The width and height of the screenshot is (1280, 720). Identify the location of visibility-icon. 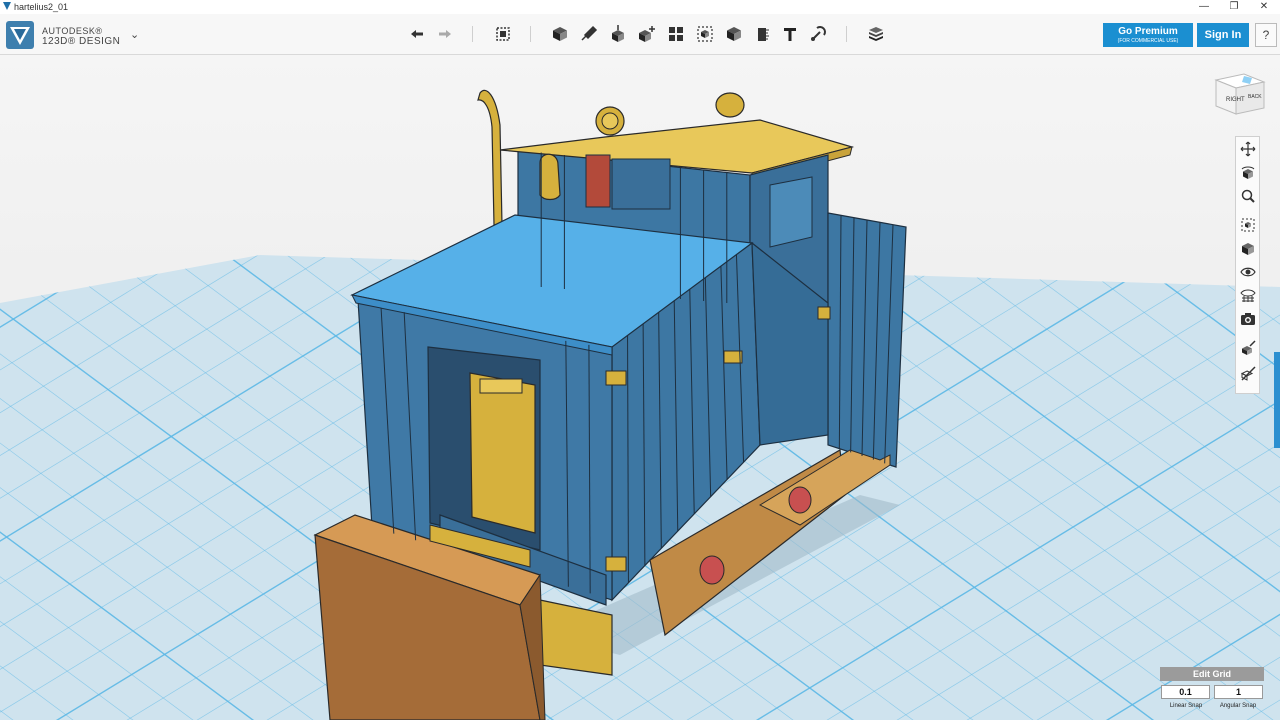
(1248, 272).